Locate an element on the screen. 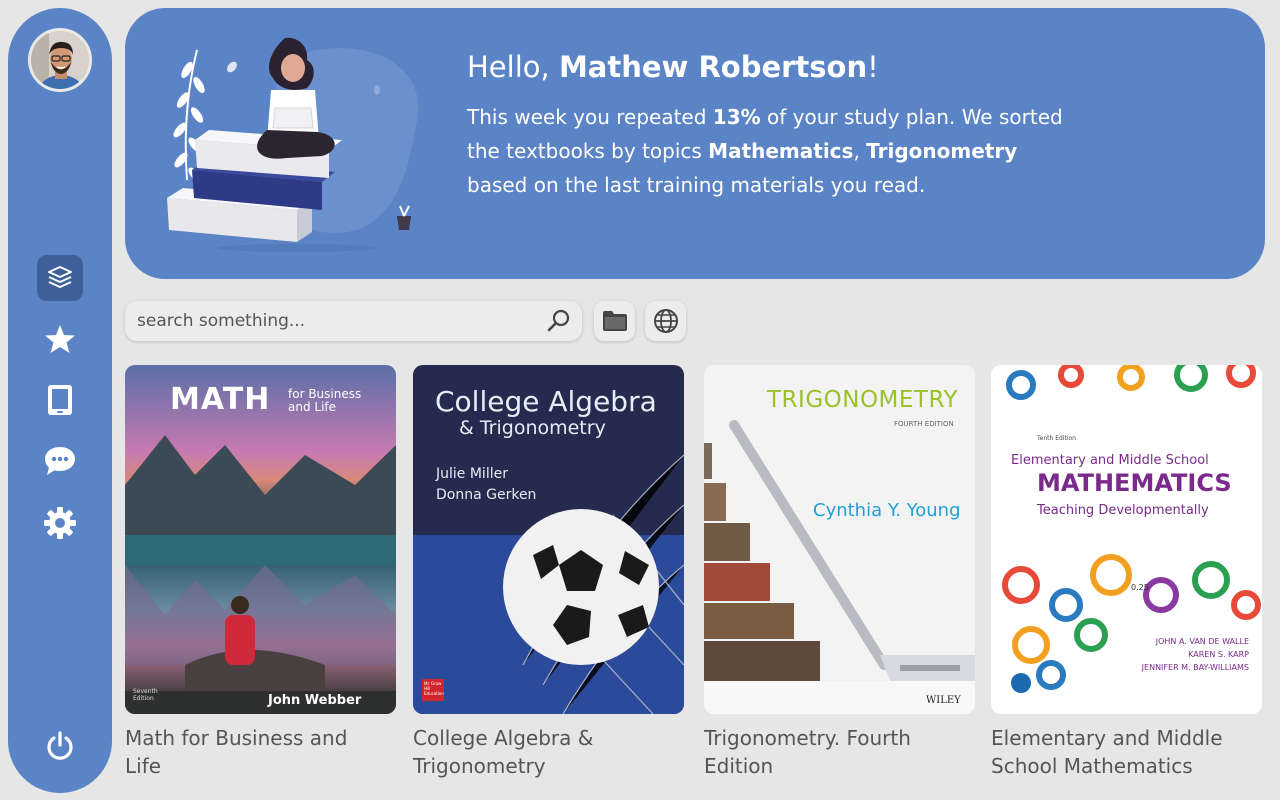 This screenshot has height=800, width=1280. library-icon is located at coordinates (60, 277).